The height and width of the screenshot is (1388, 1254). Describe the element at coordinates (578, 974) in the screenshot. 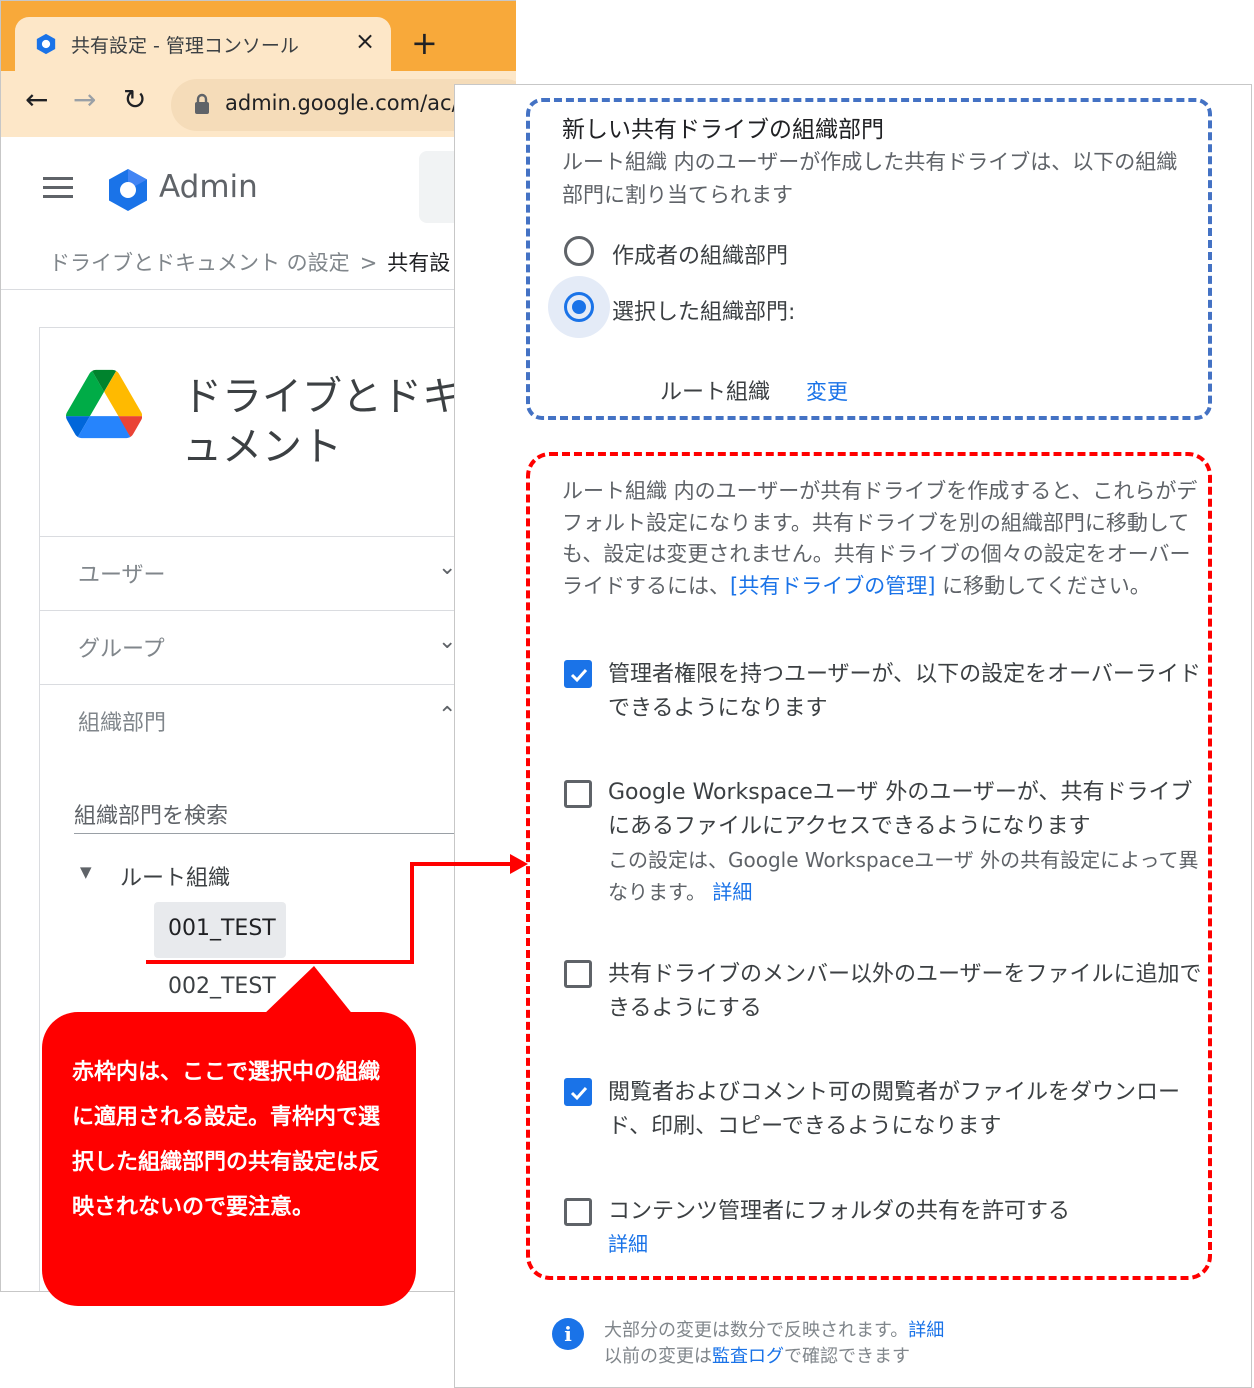

I see `checkbox-non-member-add` at that location.